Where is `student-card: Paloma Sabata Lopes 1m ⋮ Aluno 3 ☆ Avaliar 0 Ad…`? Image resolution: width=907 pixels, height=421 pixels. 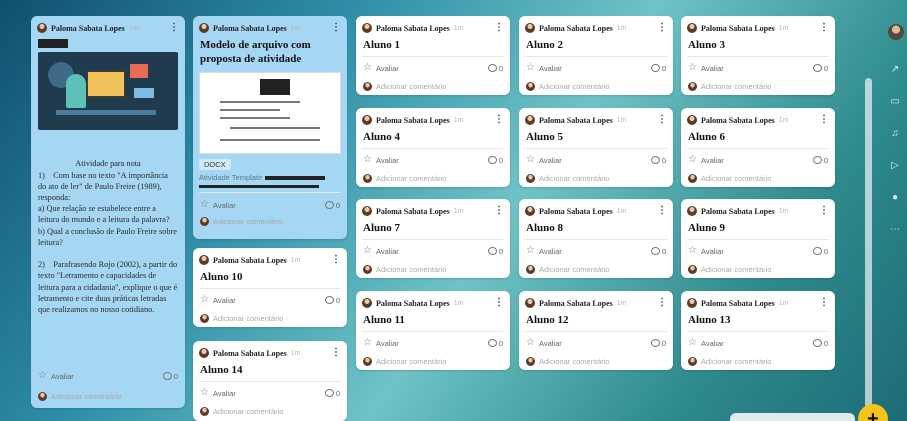
student-card: Paloma Sabata Lopes 1m ⋮ Aluno 3 ☆ Avaliar 0 Ad… is located at coordinates (758, 55).